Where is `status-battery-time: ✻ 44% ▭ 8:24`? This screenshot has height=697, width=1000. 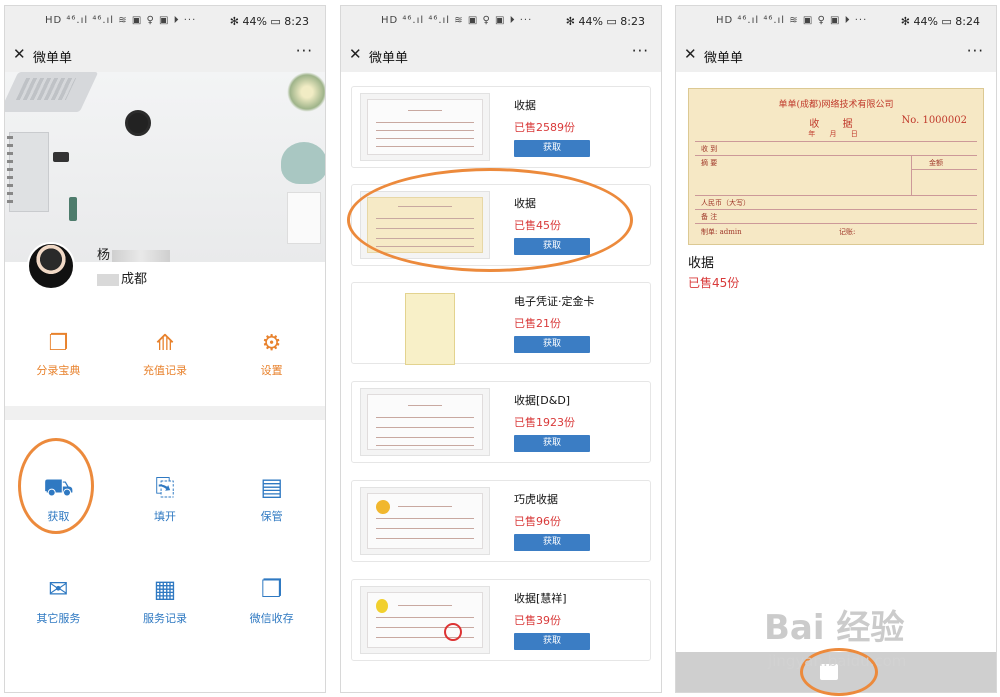 status-battery-time: ✻ 44% ▭ 8:24 is located at coordinates (940, 21).